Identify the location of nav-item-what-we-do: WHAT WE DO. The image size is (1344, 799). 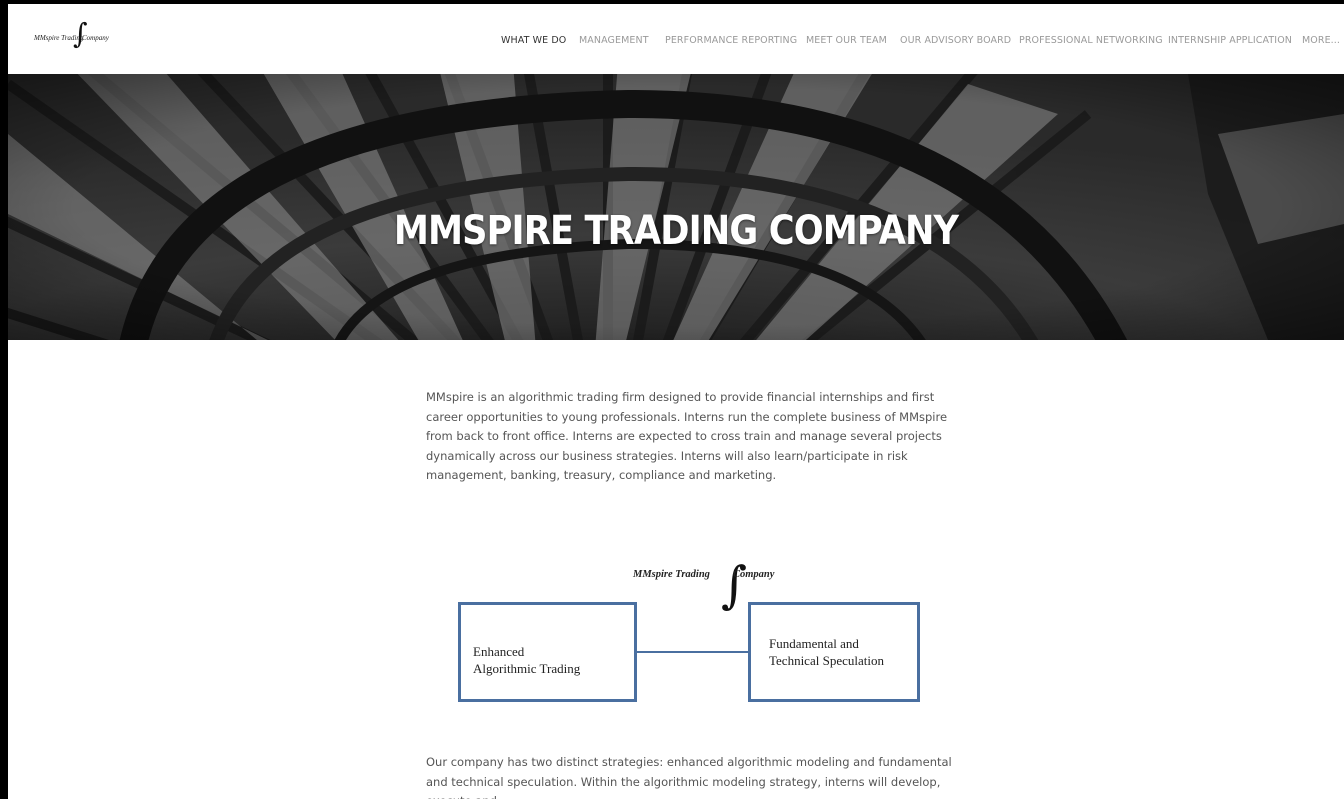
(533, 40).